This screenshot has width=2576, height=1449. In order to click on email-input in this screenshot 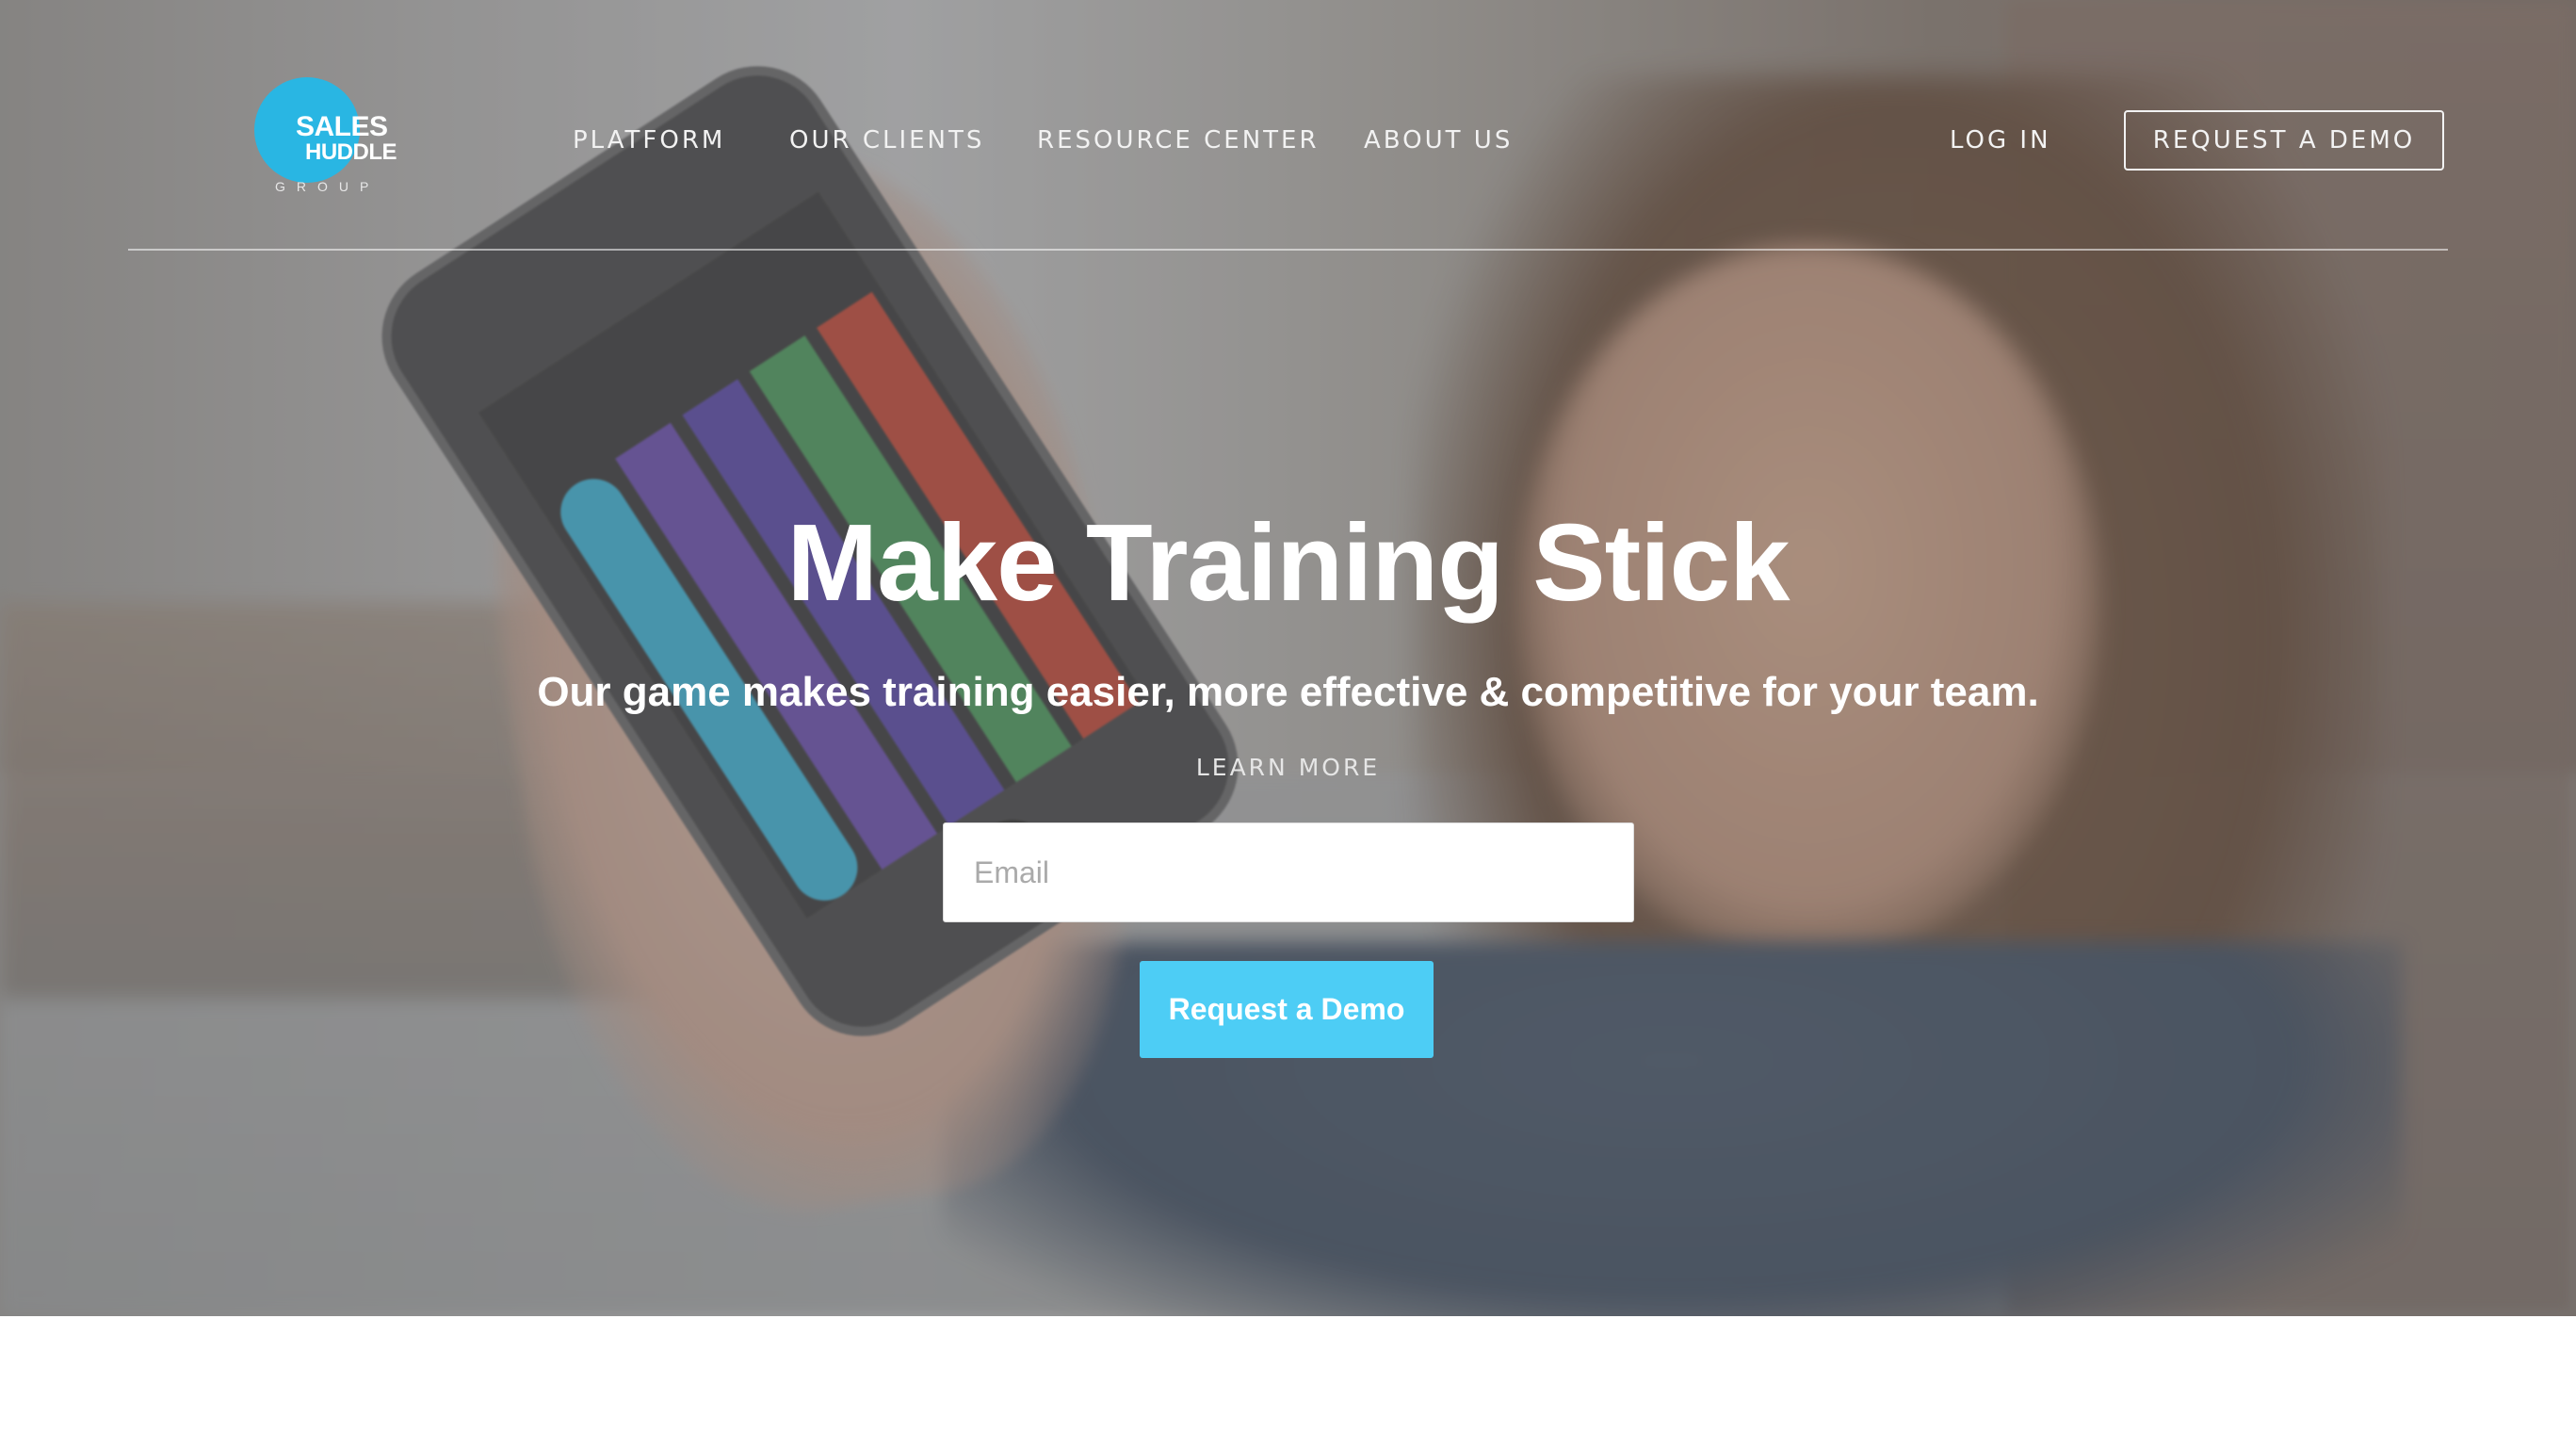, I will do `click(1288, 872)`.